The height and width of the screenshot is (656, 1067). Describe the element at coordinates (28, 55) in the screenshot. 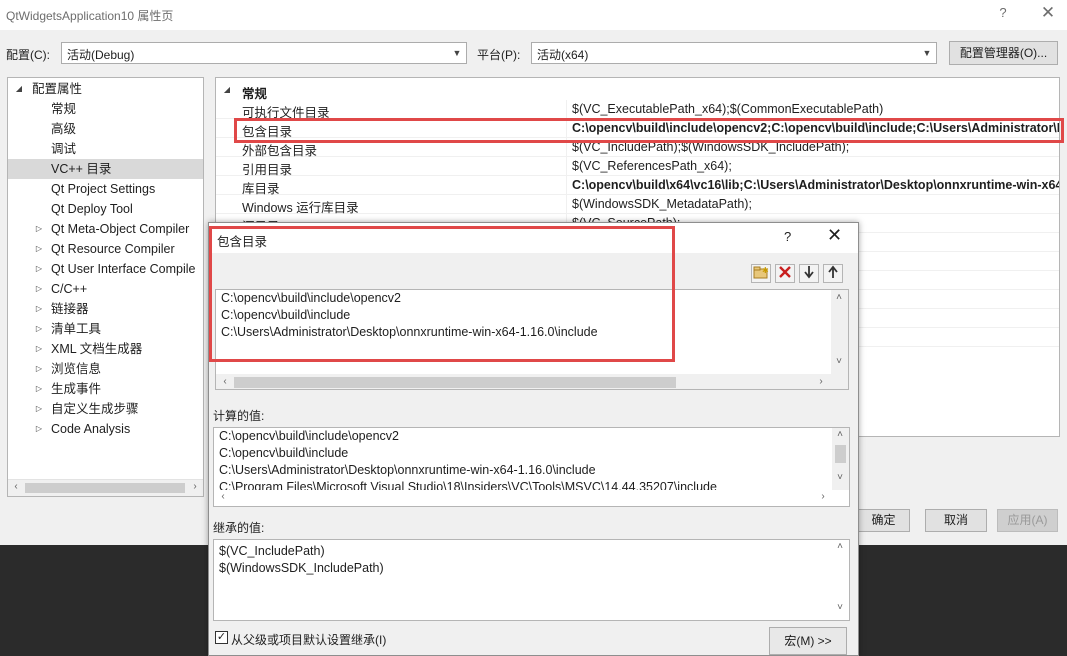

I see `config-label: 配置(C):` at that location.